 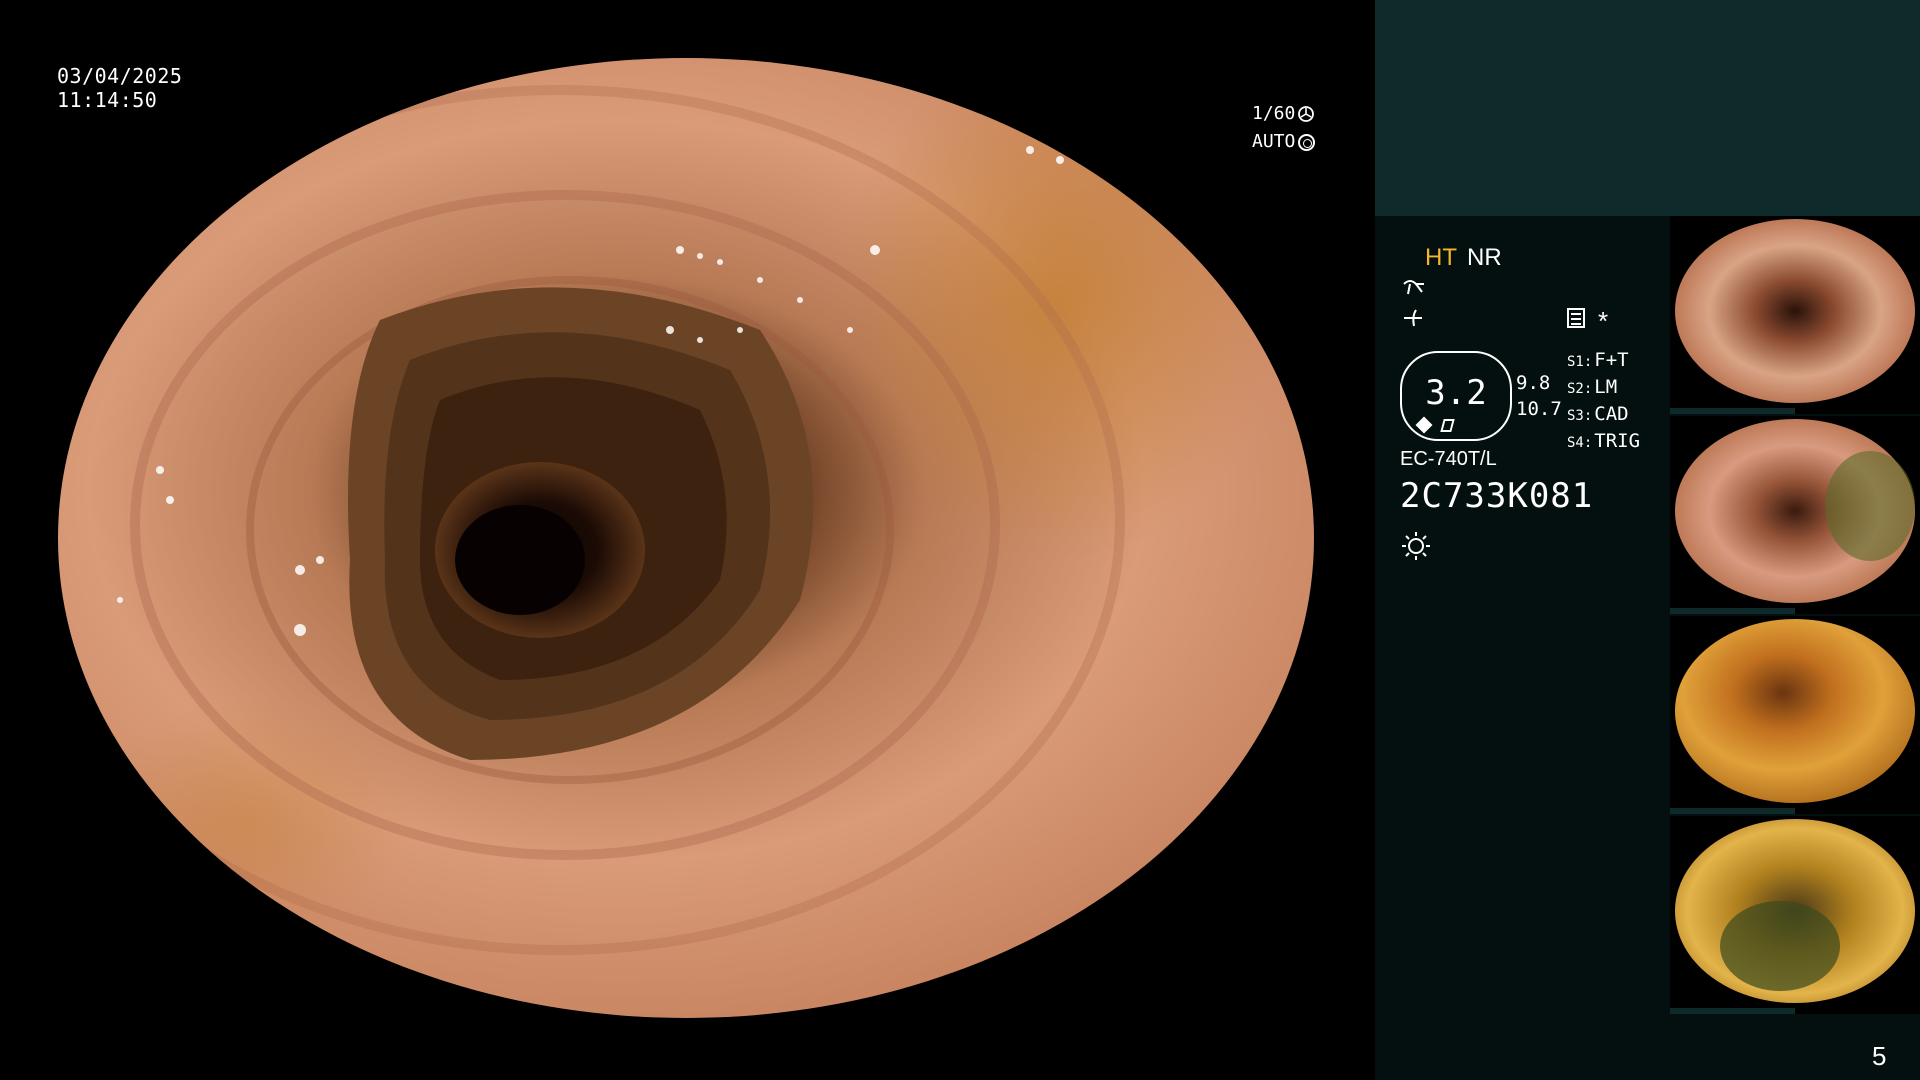 I want to click on date-time-overlay: 03/04/2025 11:14:50, so click(x=119, y=88).